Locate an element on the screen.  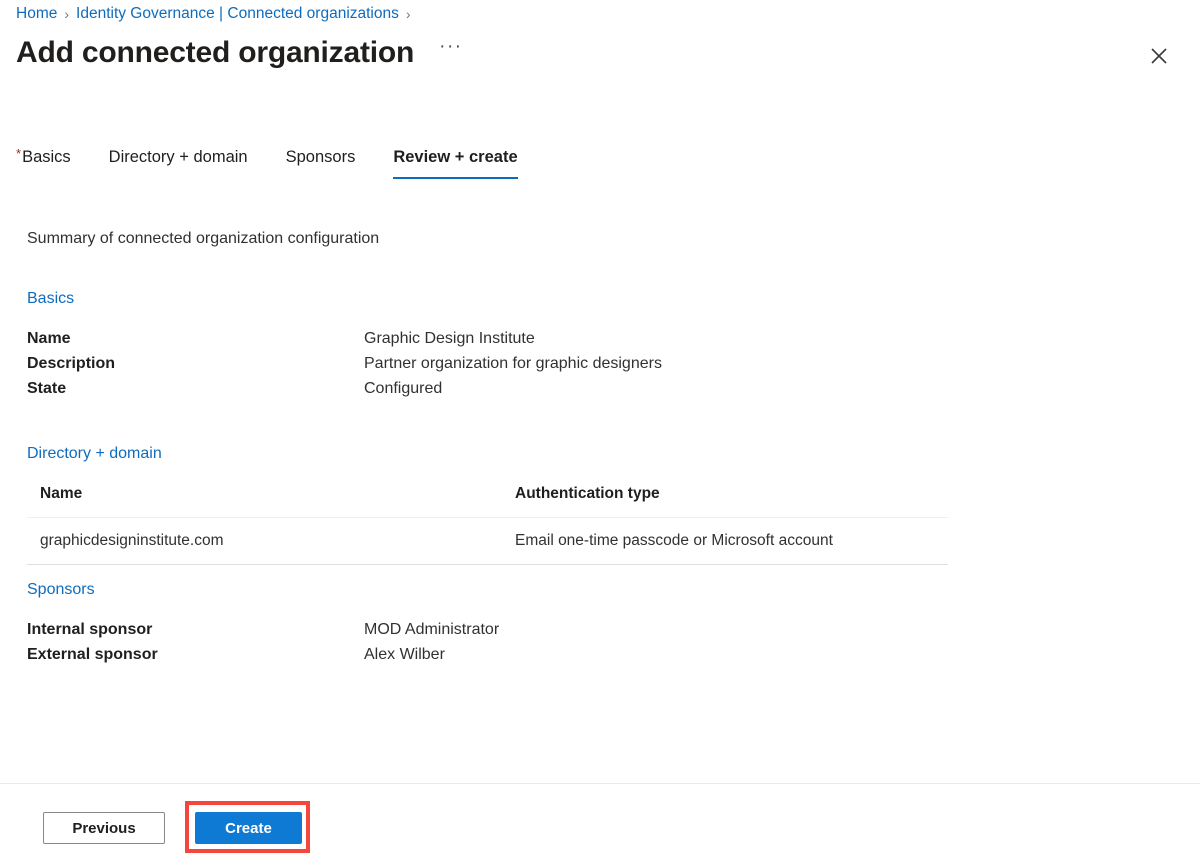
detail-value: Alex Wilber is located at coordinates (404, 654).